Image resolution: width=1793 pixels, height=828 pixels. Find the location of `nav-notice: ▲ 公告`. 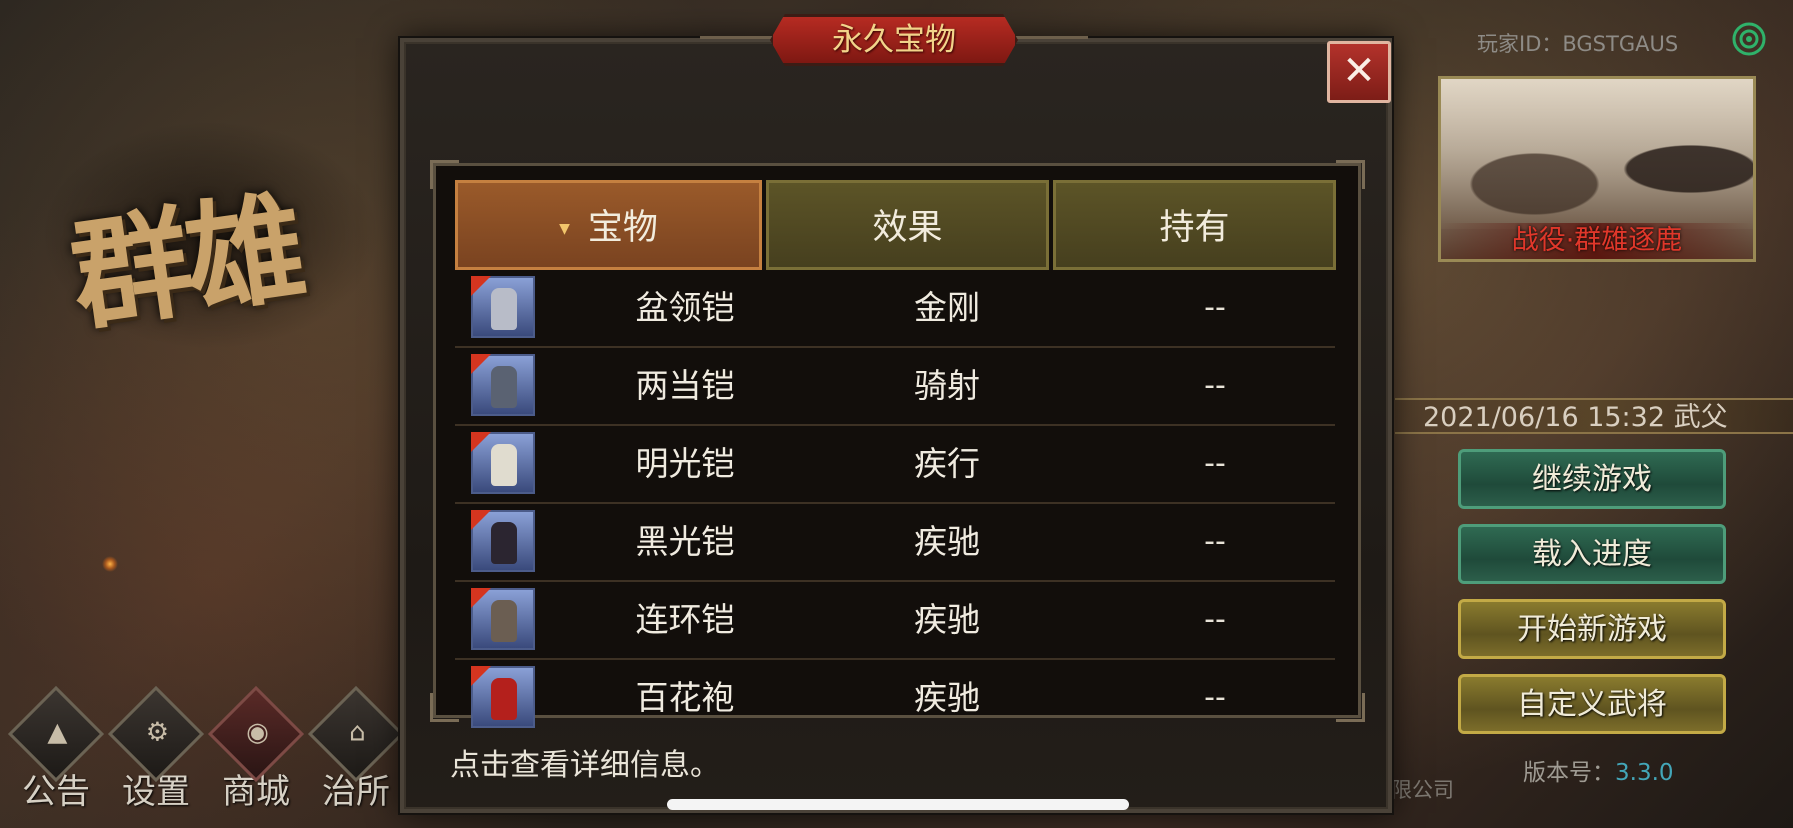

nav-notice: ▲ 公告 is located at coordinates (56, 749).